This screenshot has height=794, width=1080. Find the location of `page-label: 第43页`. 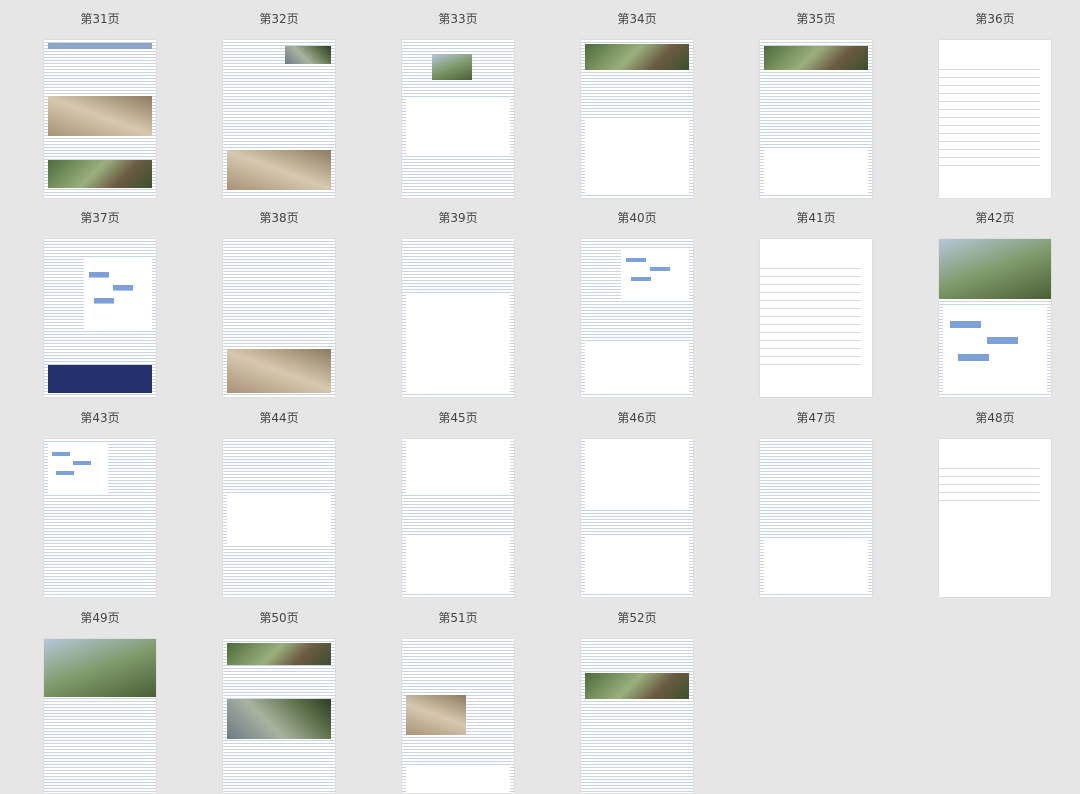

page-label: 第43页 is located at coordinates (100, 418).